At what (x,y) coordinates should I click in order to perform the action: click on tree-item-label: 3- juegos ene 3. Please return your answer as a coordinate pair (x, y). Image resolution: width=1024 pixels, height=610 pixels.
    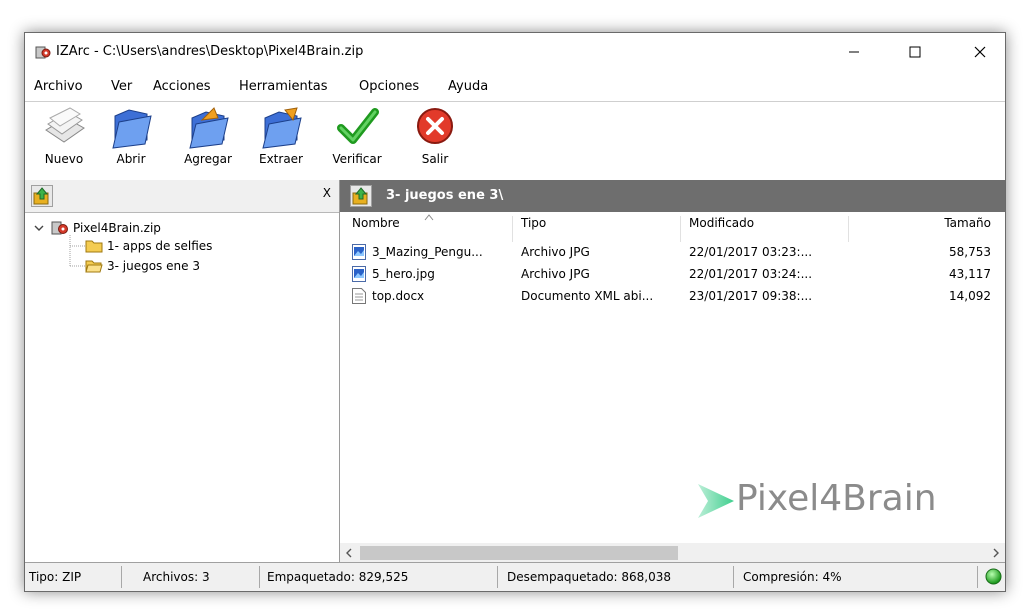
    Looking at the image, I should click on (153, 266).